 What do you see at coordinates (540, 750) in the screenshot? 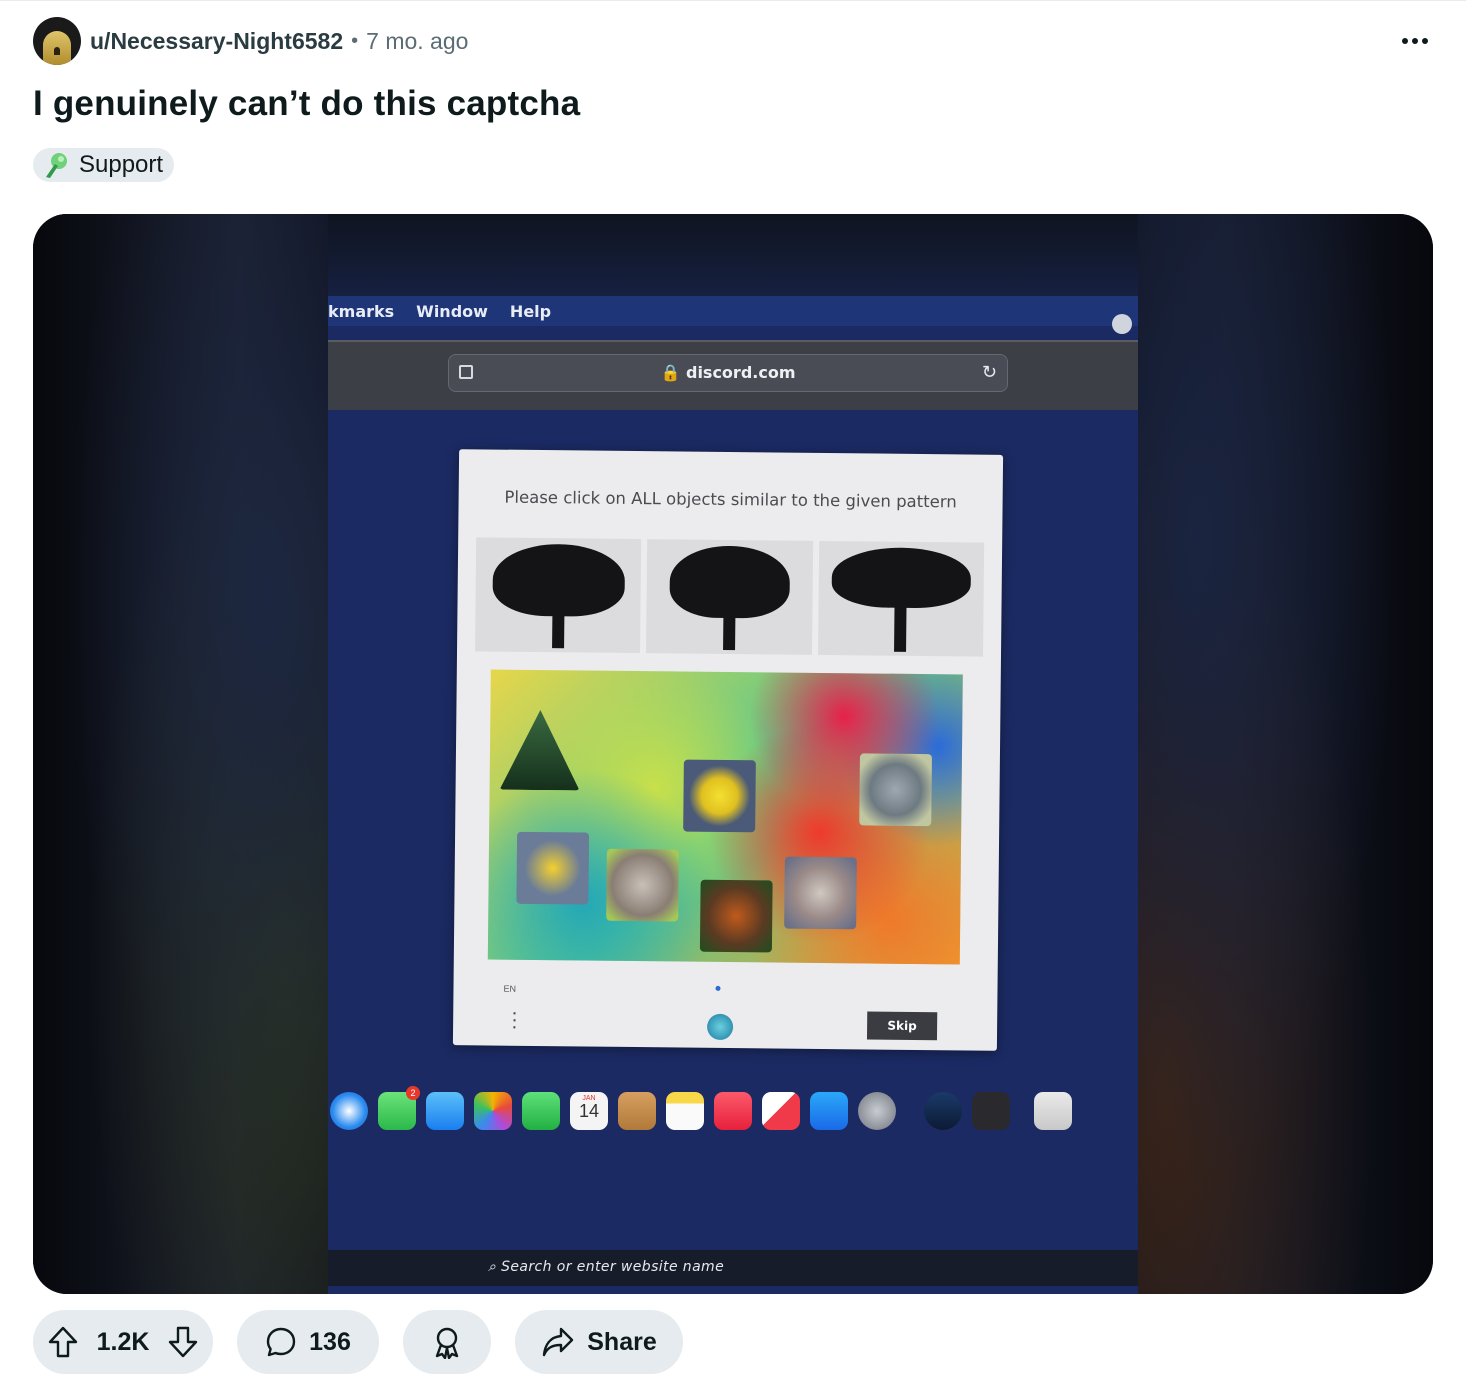
I see `thumb-pine-tree` at bounding box center [540, 750].